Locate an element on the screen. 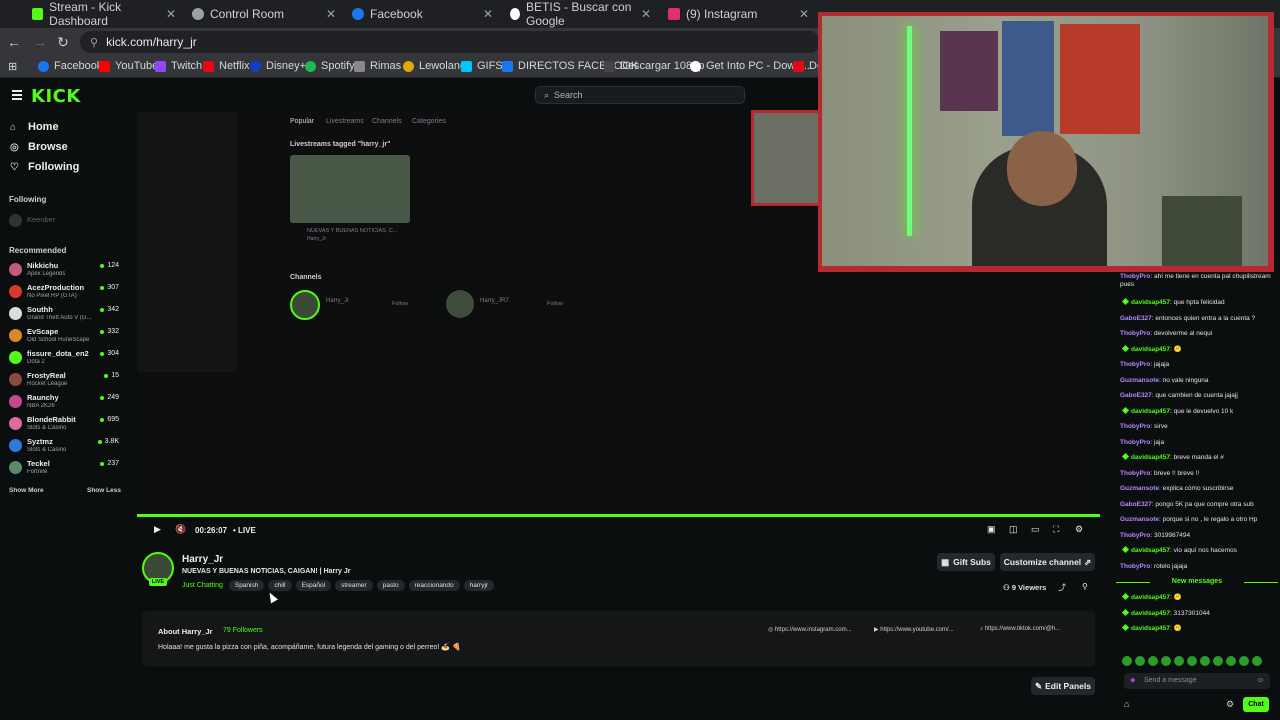  apps-icon: ⊞ is located at coordinates (12, 66).